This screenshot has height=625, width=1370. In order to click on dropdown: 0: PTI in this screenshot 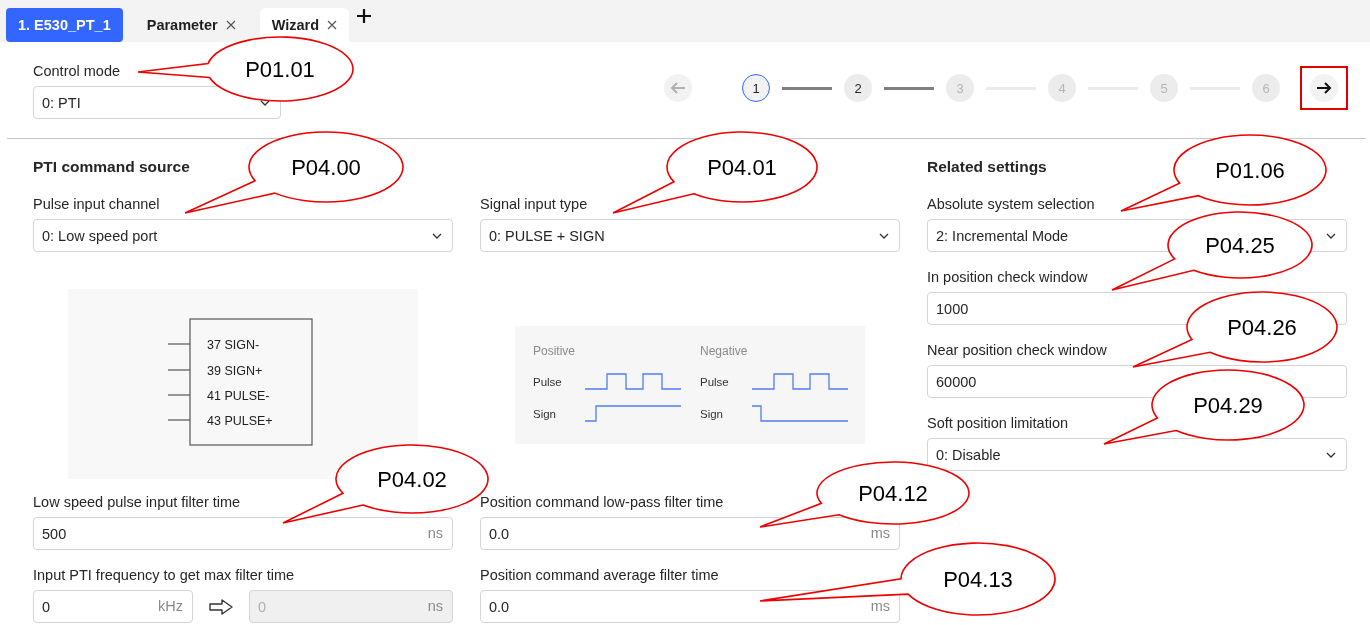, I will do `click(157, 102)`.